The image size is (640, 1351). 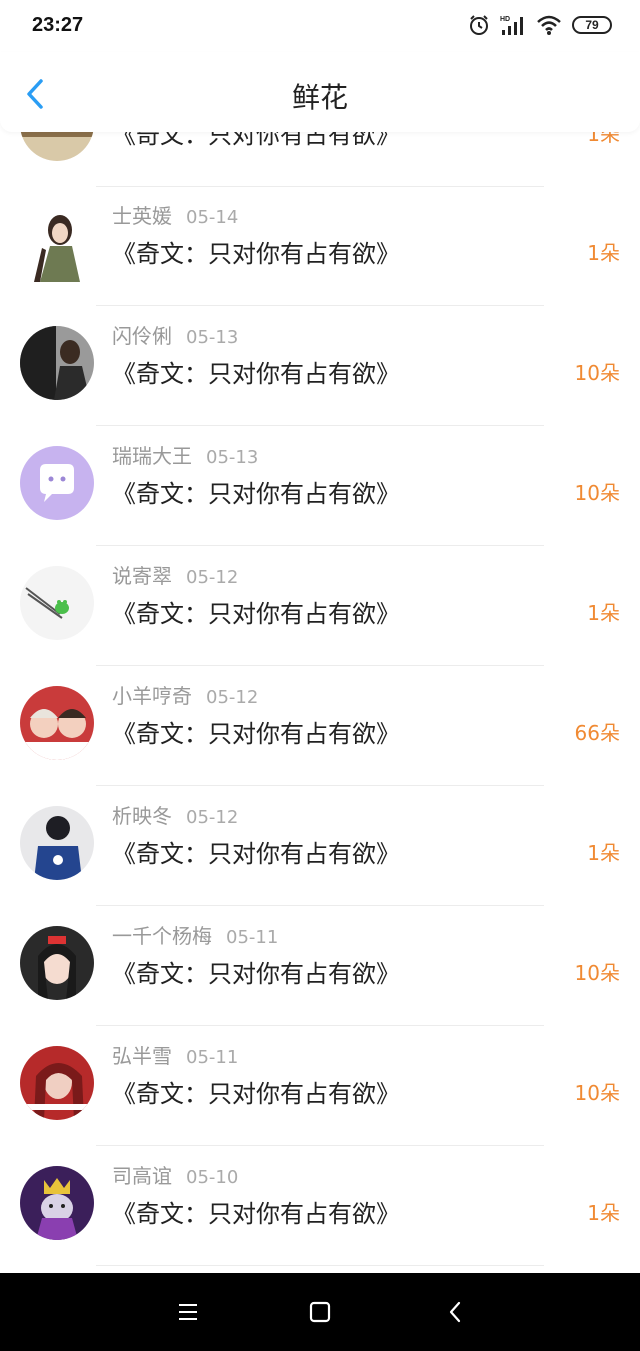 I want to click on user-name: 说寄翠, so click(x=142, y=576).